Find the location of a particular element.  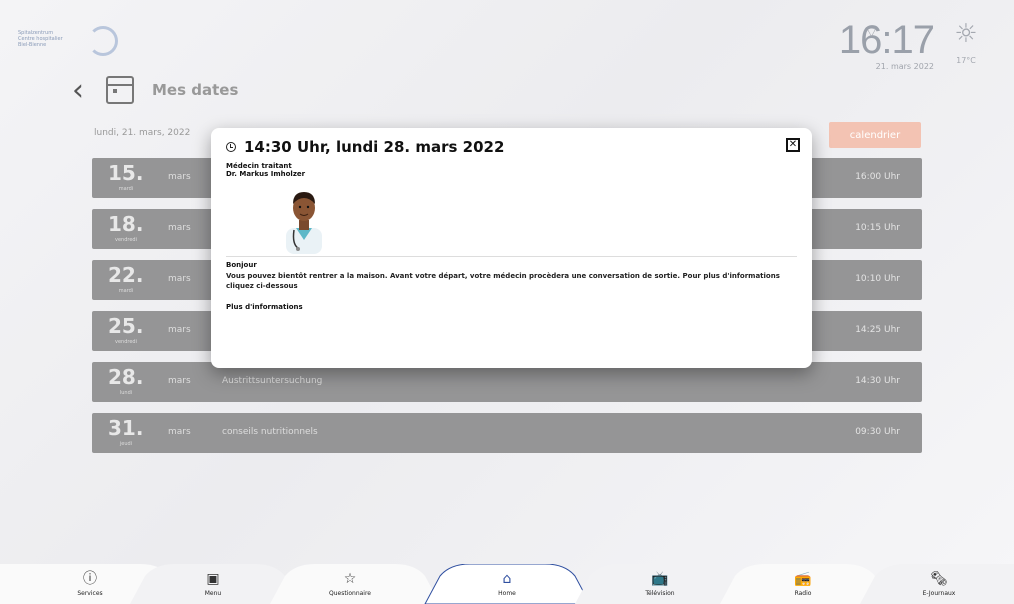

page-header: ‹ Mes dates is located at coordinates (155, 90).